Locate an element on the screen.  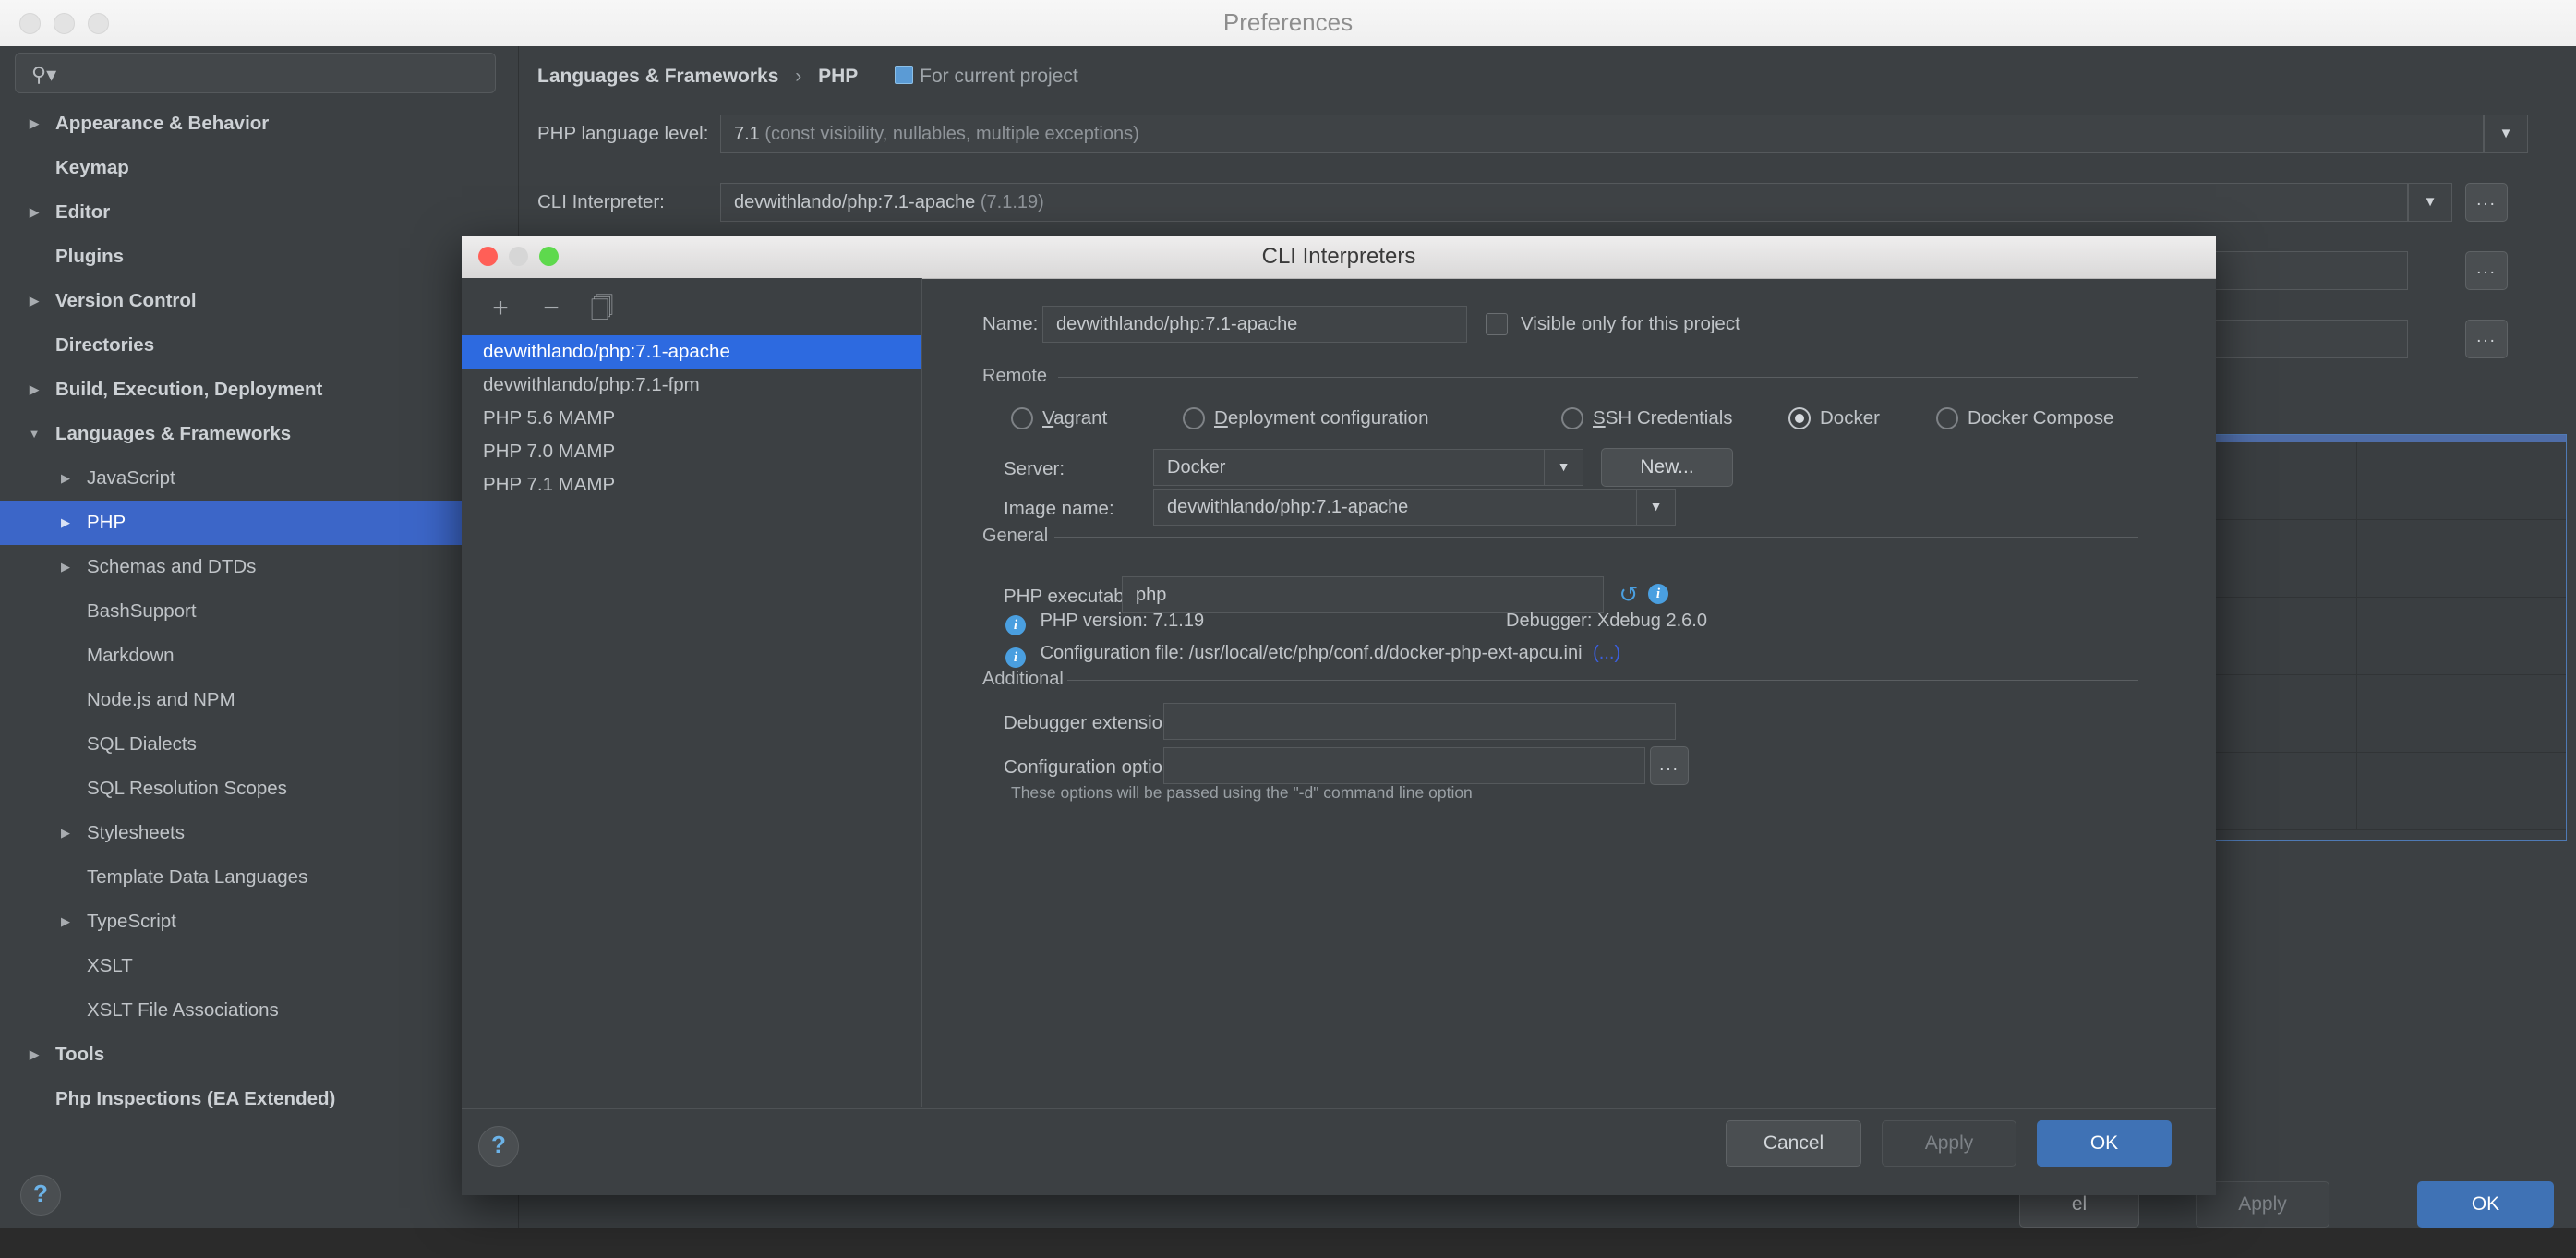
list-item: devwithlando/php:7.1-apache is located at coordinates (691, 352).